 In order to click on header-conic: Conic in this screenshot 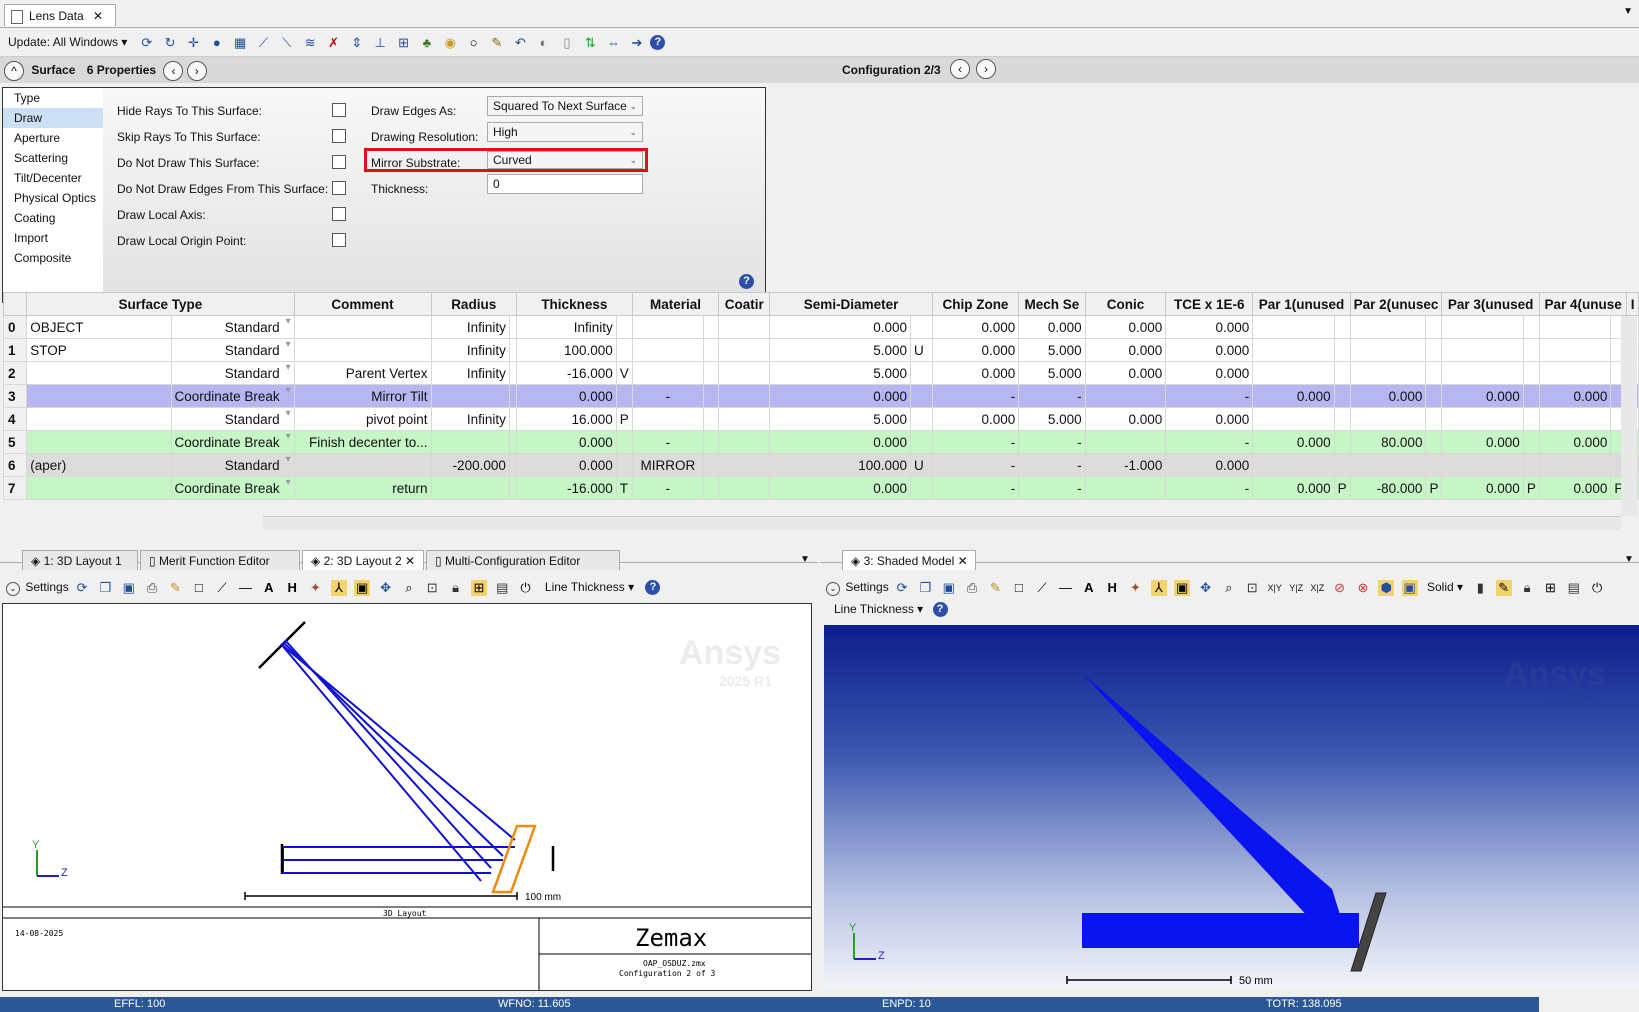, I will do `click(1125, 304)`.